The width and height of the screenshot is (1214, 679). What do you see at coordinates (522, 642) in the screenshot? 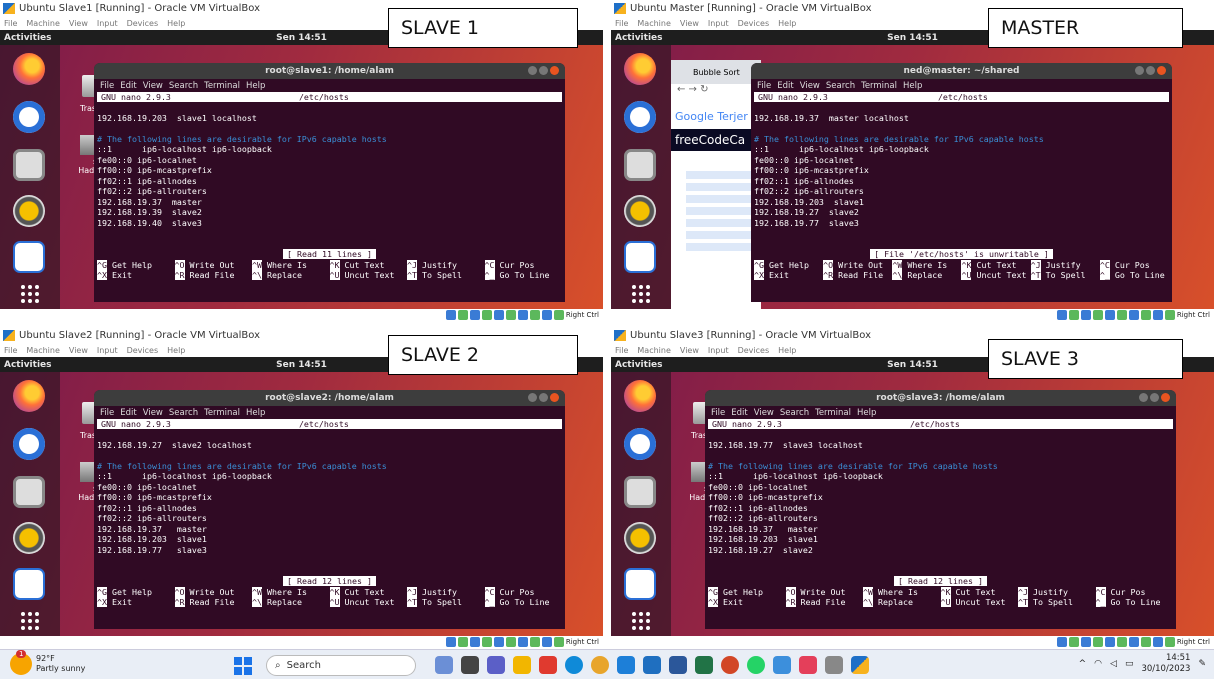
I see `recording-icon` at bounding box center [522, 642].